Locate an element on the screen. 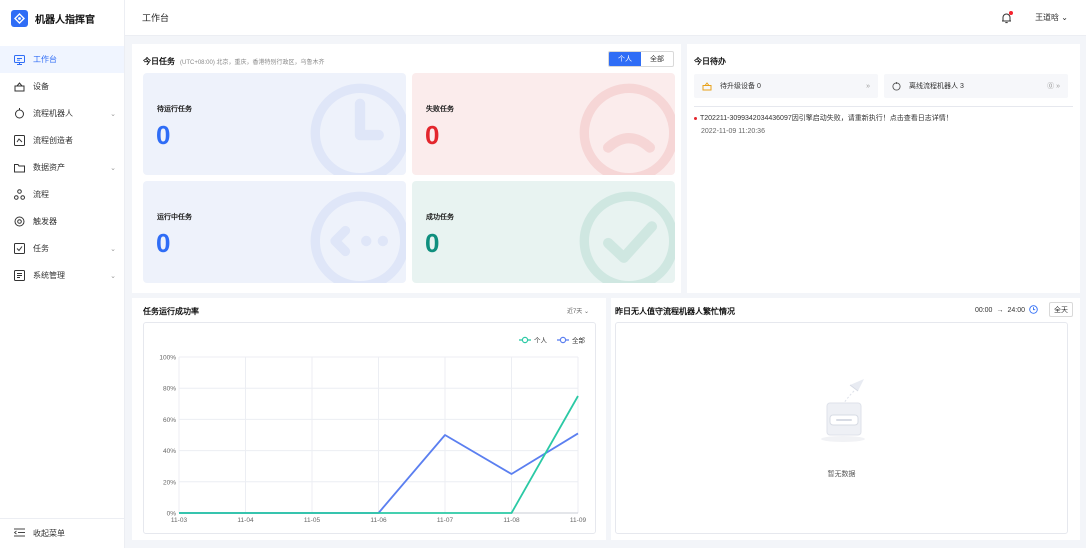  todo-title: 今日待办 is located at coordinates (710, 61).